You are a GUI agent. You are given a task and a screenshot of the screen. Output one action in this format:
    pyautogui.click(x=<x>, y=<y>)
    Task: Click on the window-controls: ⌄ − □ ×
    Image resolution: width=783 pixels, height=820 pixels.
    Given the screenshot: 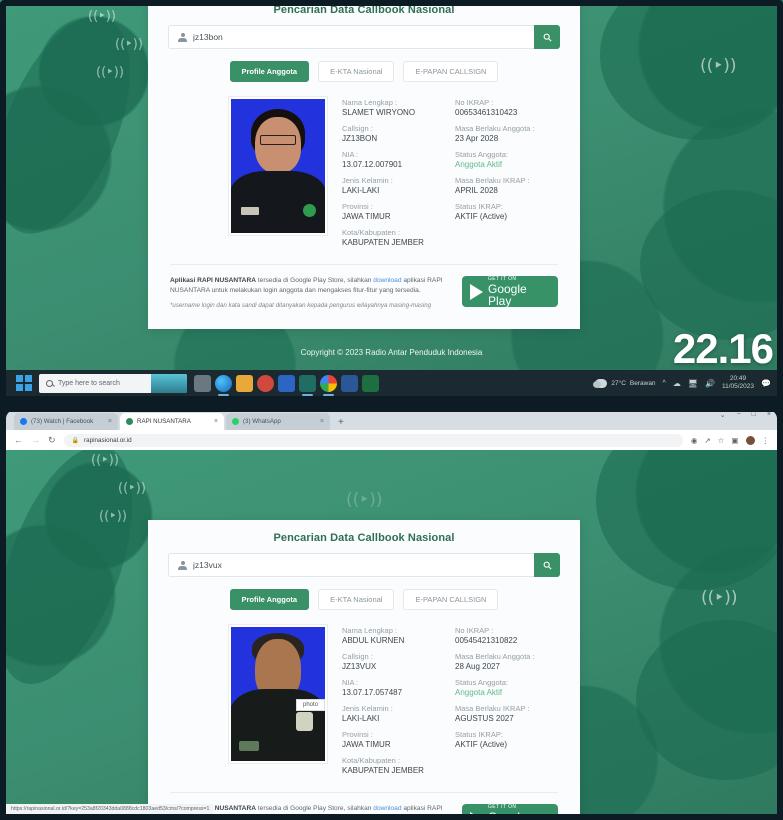 What is the action you would take?
    pyautogui.click(x=745, y=415)
    